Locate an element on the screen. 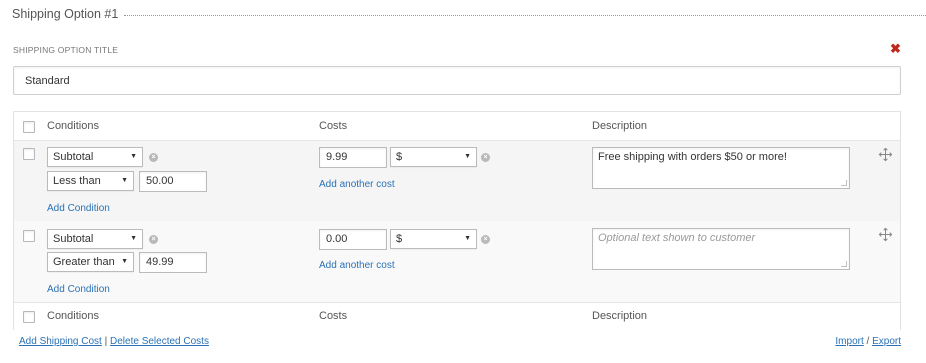  delete-selected-costs-link: Delete Selected Costs is located at coordinates (159, 341).